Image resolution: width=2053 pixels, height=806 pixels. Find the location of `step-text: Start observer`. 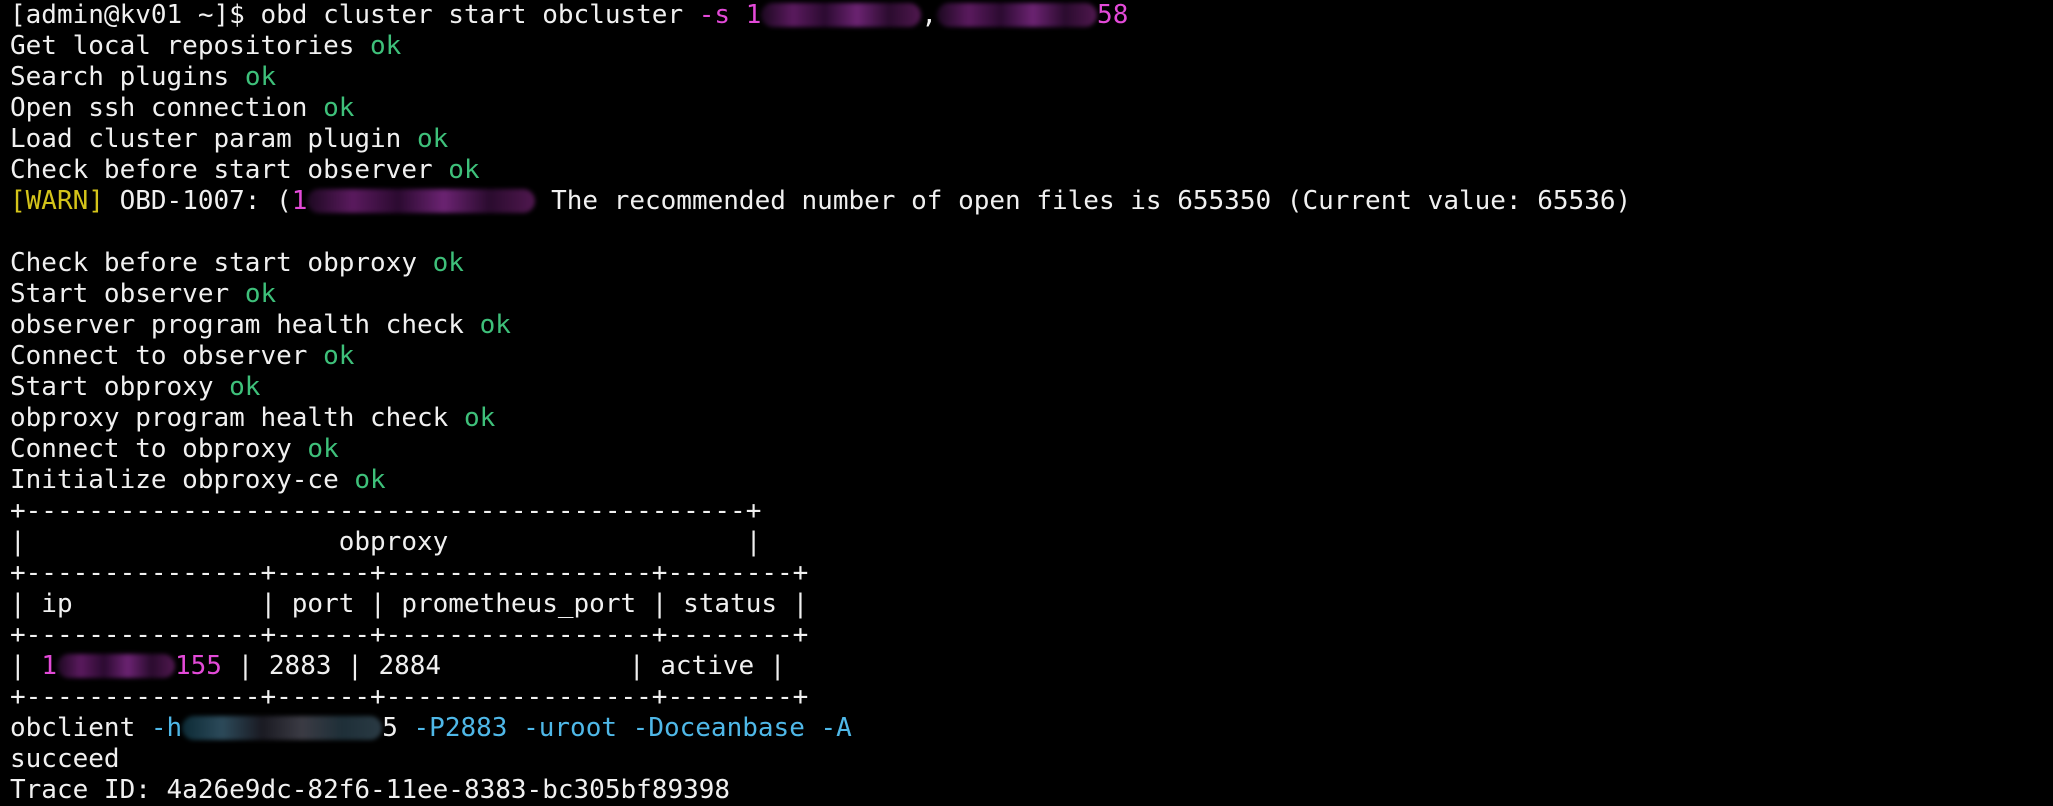

step-text: Start observer is located at coordinates (120, 294).